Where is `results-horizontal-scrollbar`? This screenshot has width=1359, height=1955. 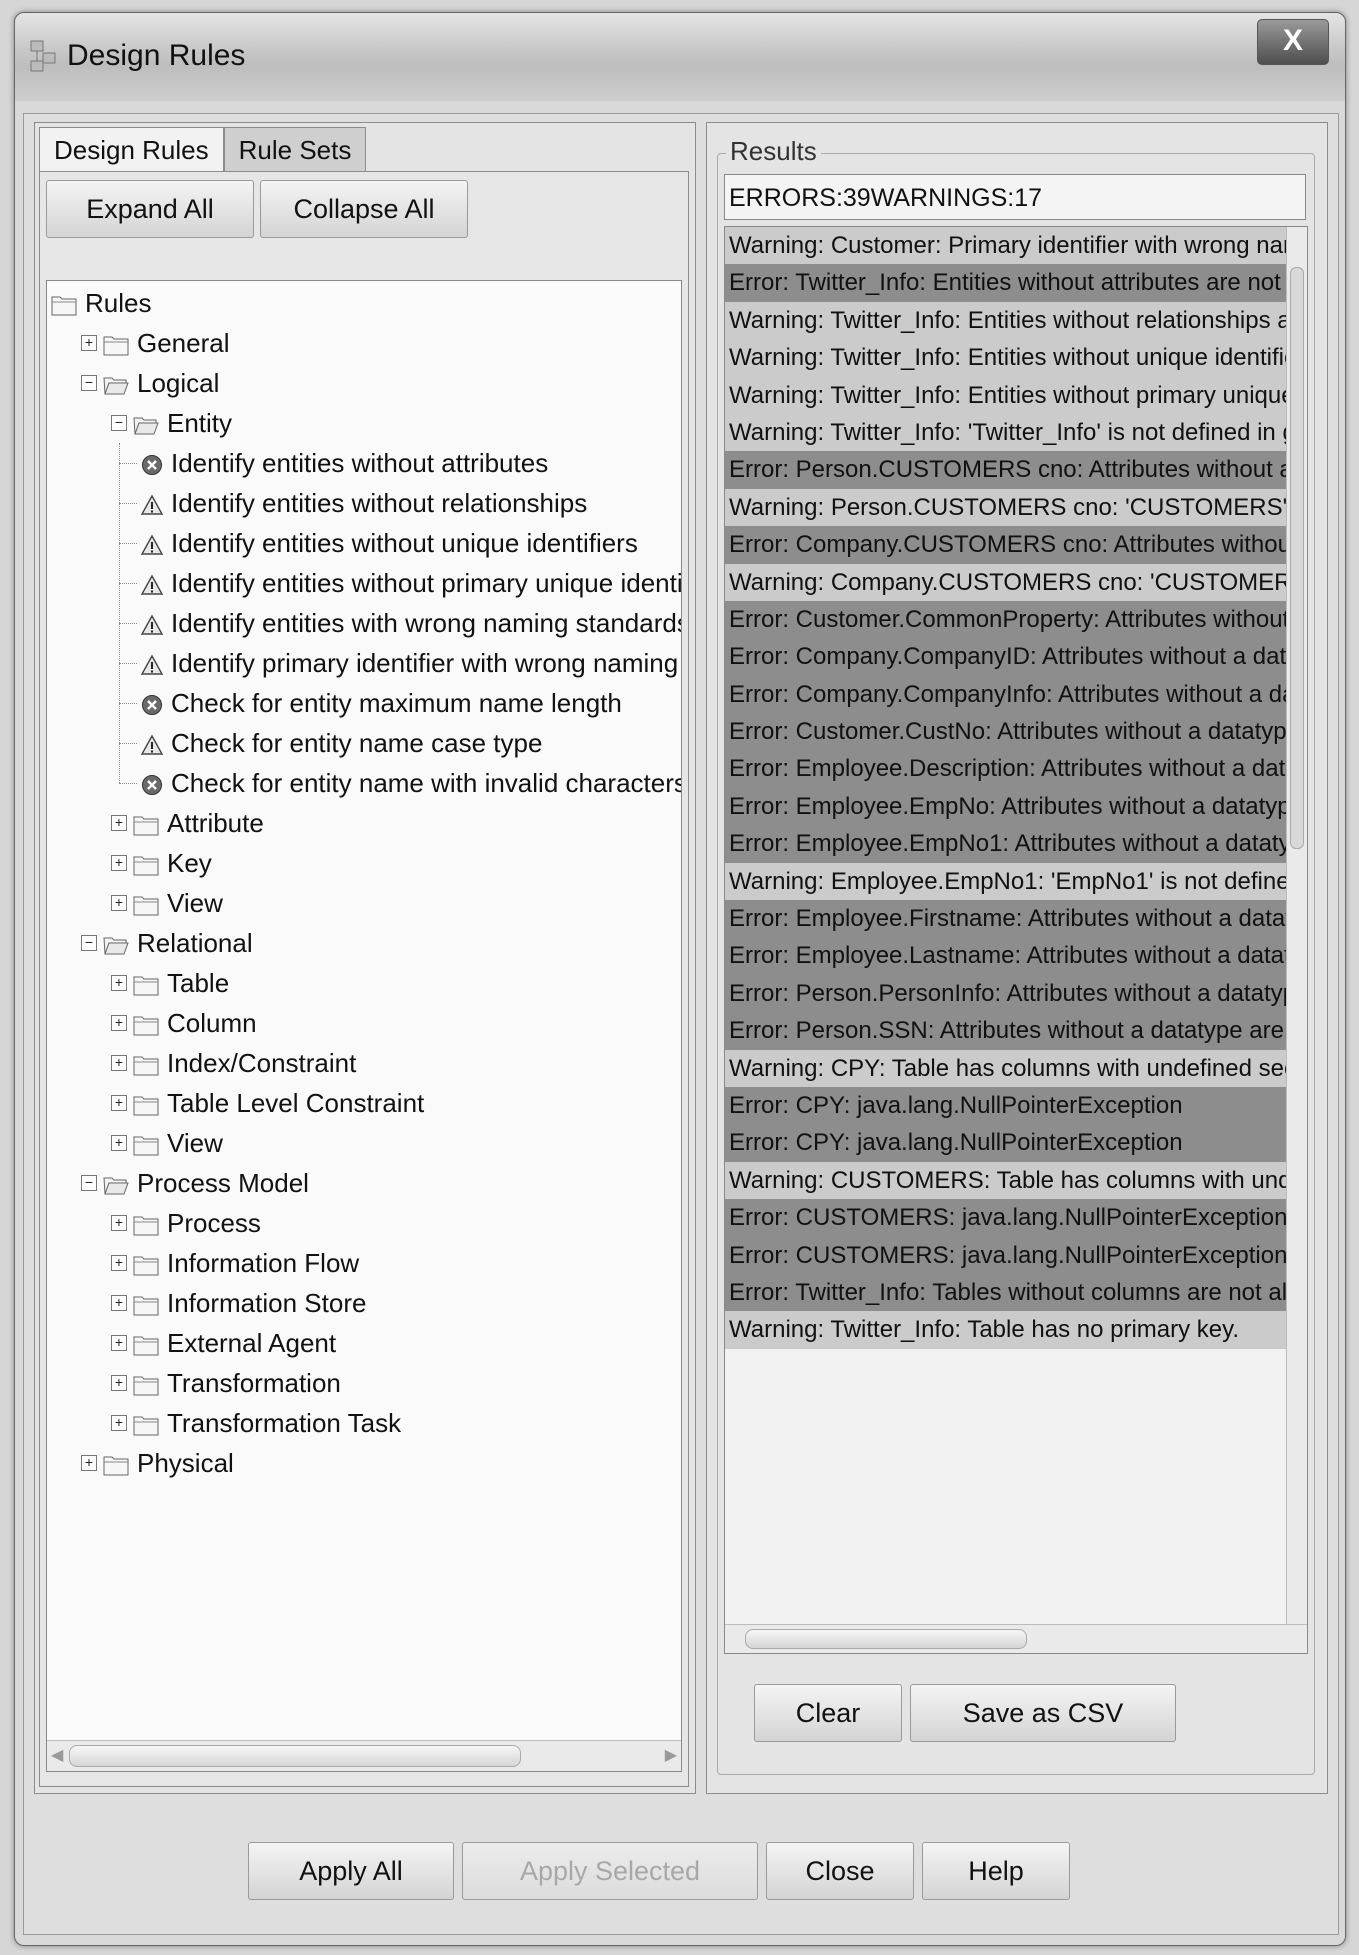 results-horizontal-scrollbar is located at coordinates (1016, 1638).